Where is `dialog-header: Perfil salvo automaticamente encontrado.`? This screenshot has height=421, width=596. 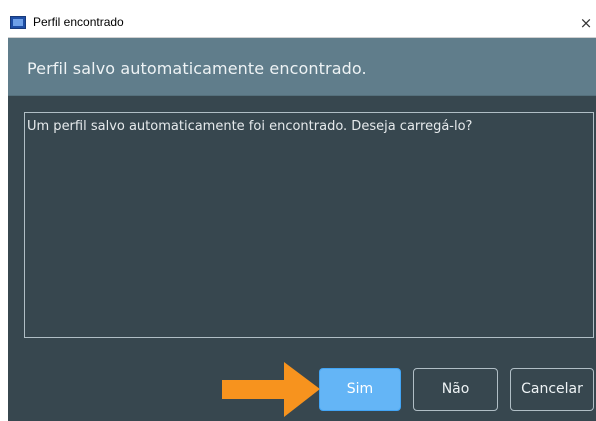 dialog-header: Perfil salvo automaticamente encontrado. is located at coordinates (302, 67).